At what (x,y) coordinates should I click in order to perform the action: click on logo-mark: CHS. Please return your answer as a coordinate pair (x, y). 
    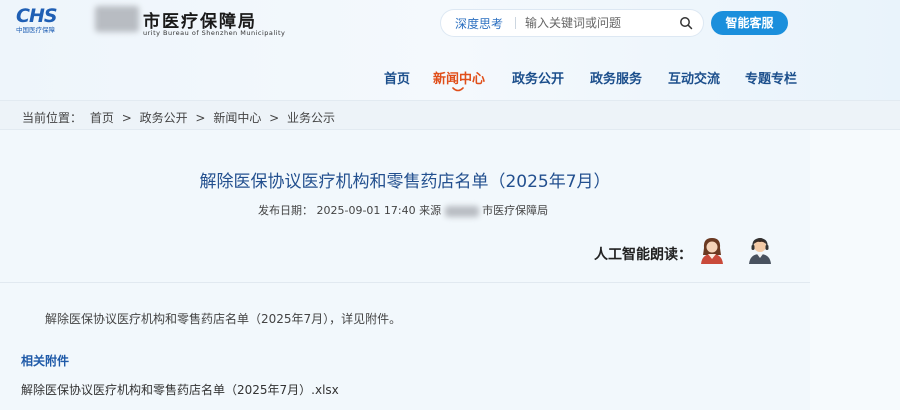
    Looking at the image, I should click on (37, 16).